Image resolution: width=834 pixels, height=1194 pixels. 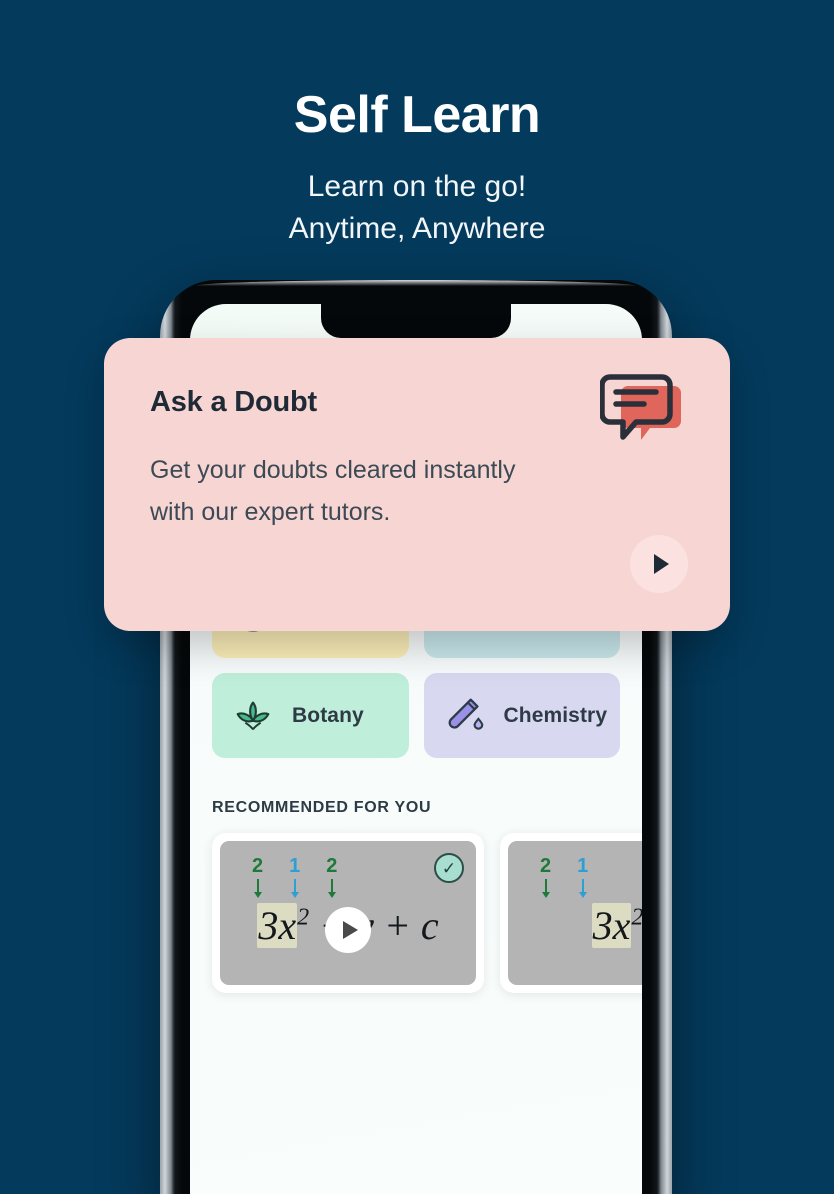 I want to click on subject-card-botany: Botany, so click(x=310, y=715).